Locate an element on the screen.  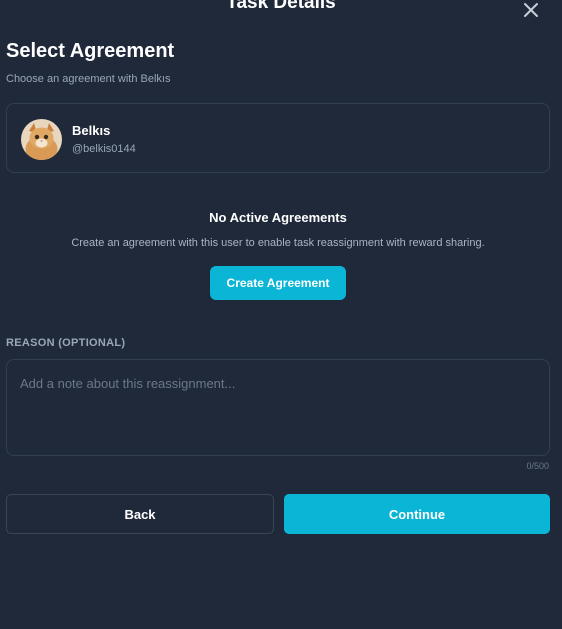
section-title: Select Agreement is located at coordinates (90, 51).